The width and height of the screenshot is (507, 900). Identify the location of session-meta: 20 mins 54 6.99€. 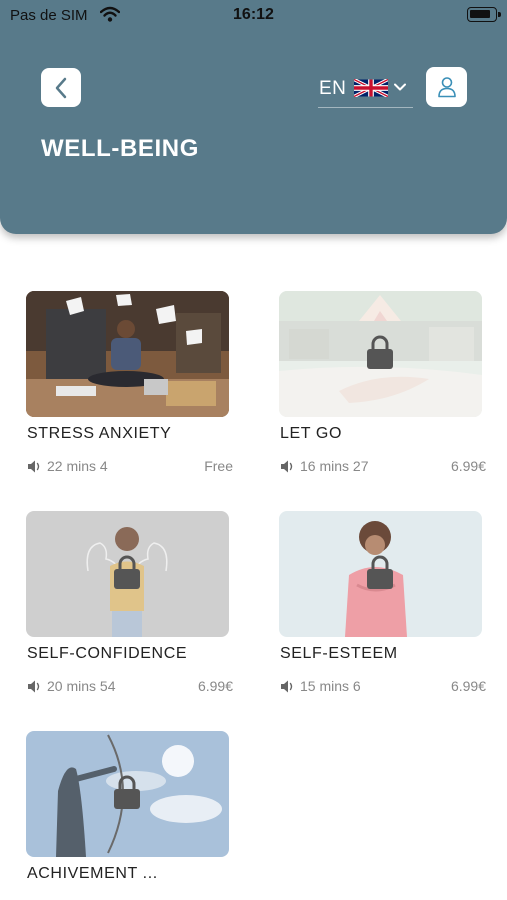
(130, 687).